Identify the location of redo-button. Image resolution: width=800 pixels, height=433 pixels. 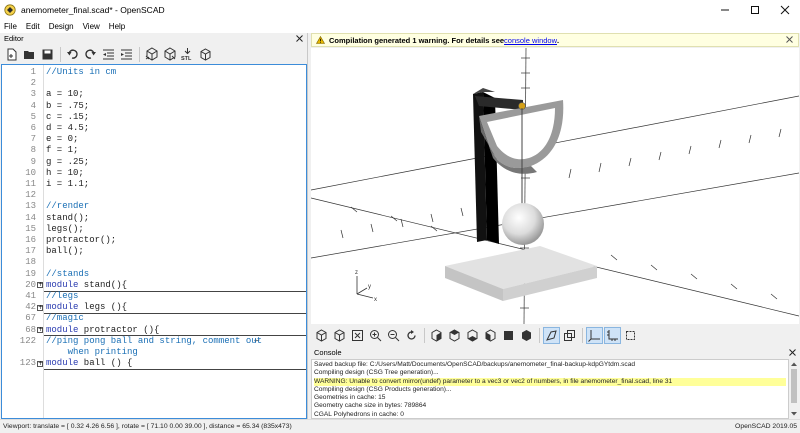
(90, 54).